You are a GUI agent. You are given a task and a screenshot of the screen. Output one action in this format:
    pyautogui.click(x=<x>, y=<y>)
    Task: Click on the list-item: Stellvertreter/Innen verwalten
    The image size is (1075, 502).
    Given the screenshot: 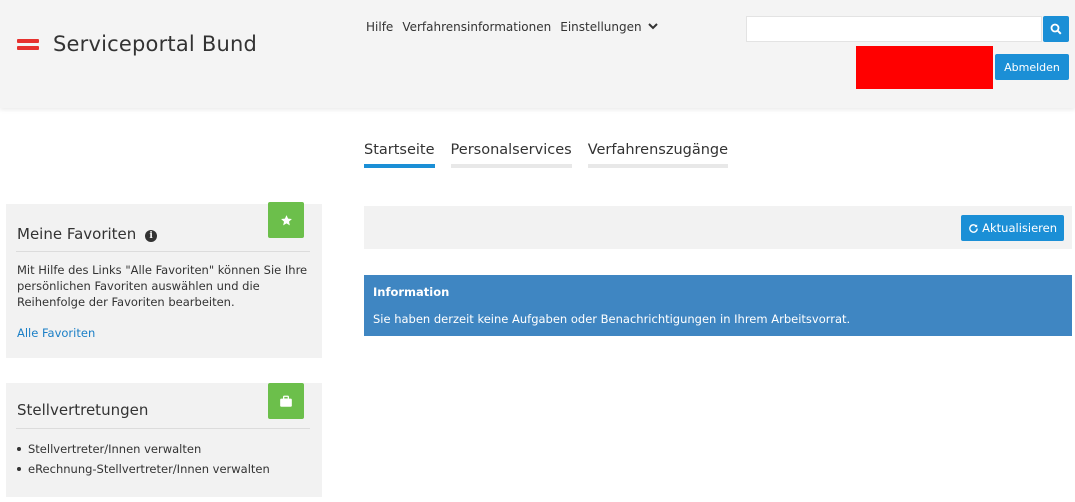 What is the action you would take?
    pyautogui.click(x=143, y=449)
    